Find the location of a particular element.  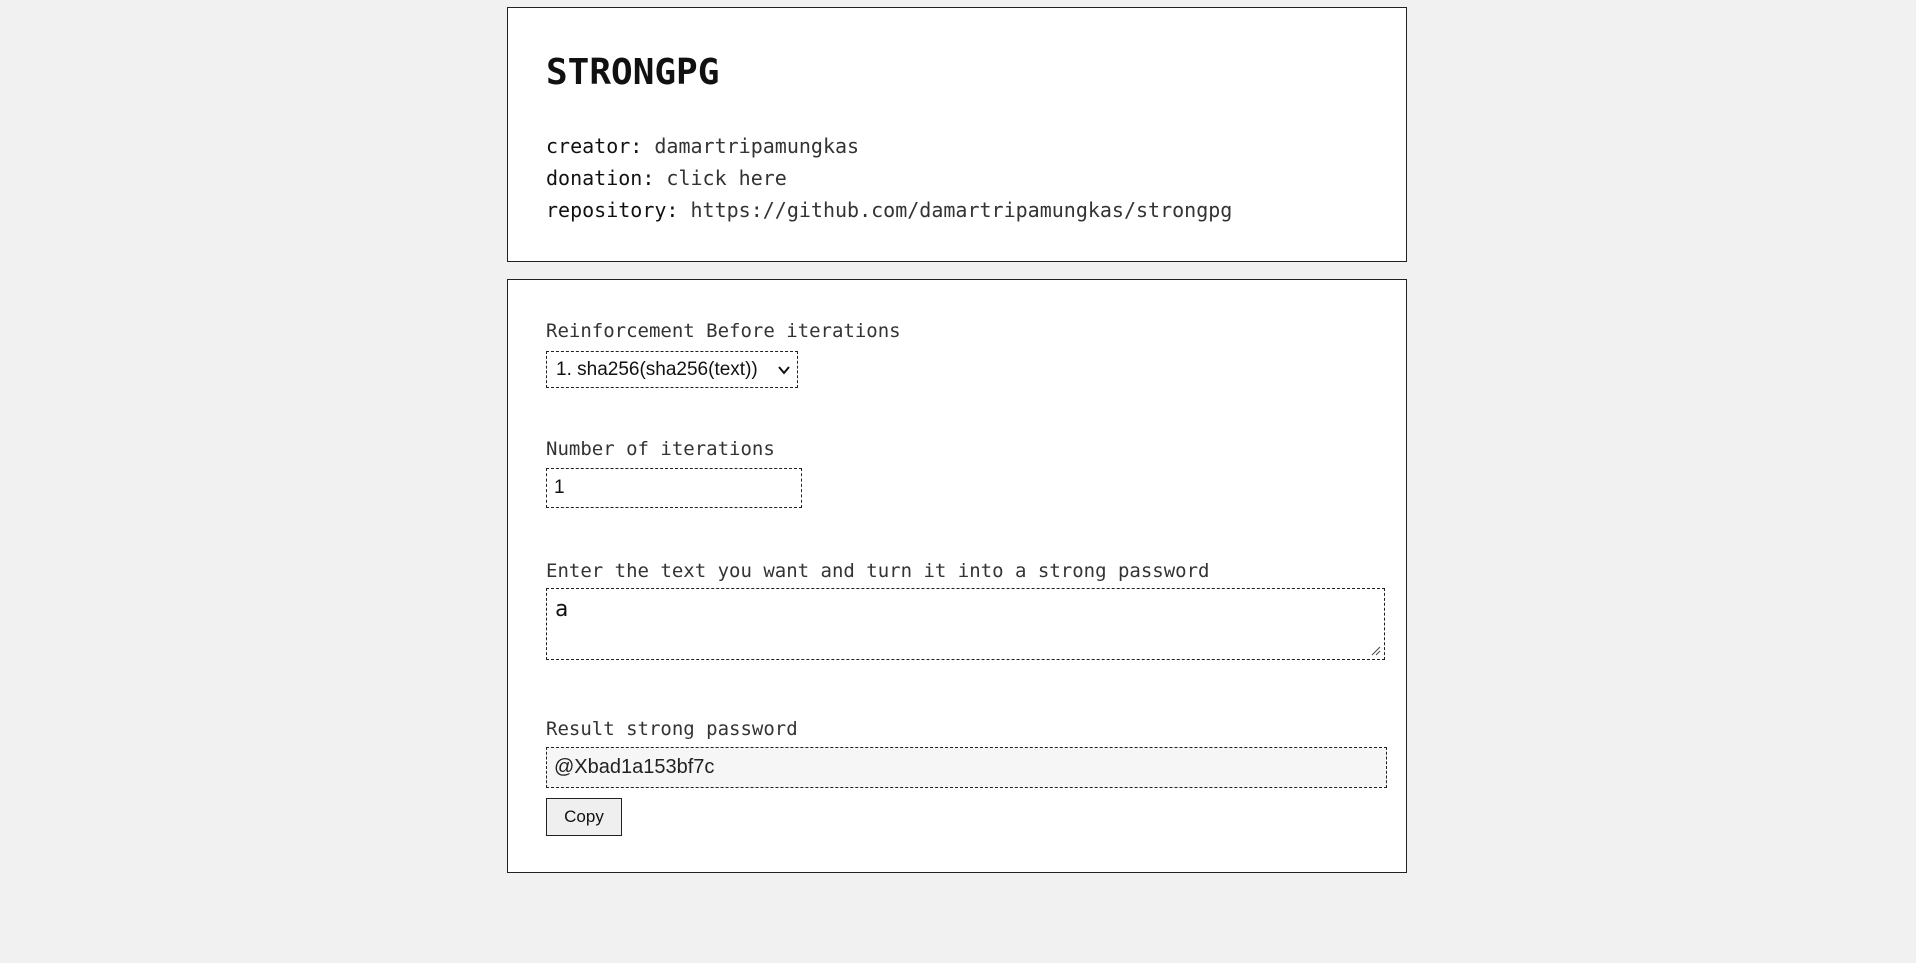

creator-value: damartripamungkas is located at coordinates (757, 146).